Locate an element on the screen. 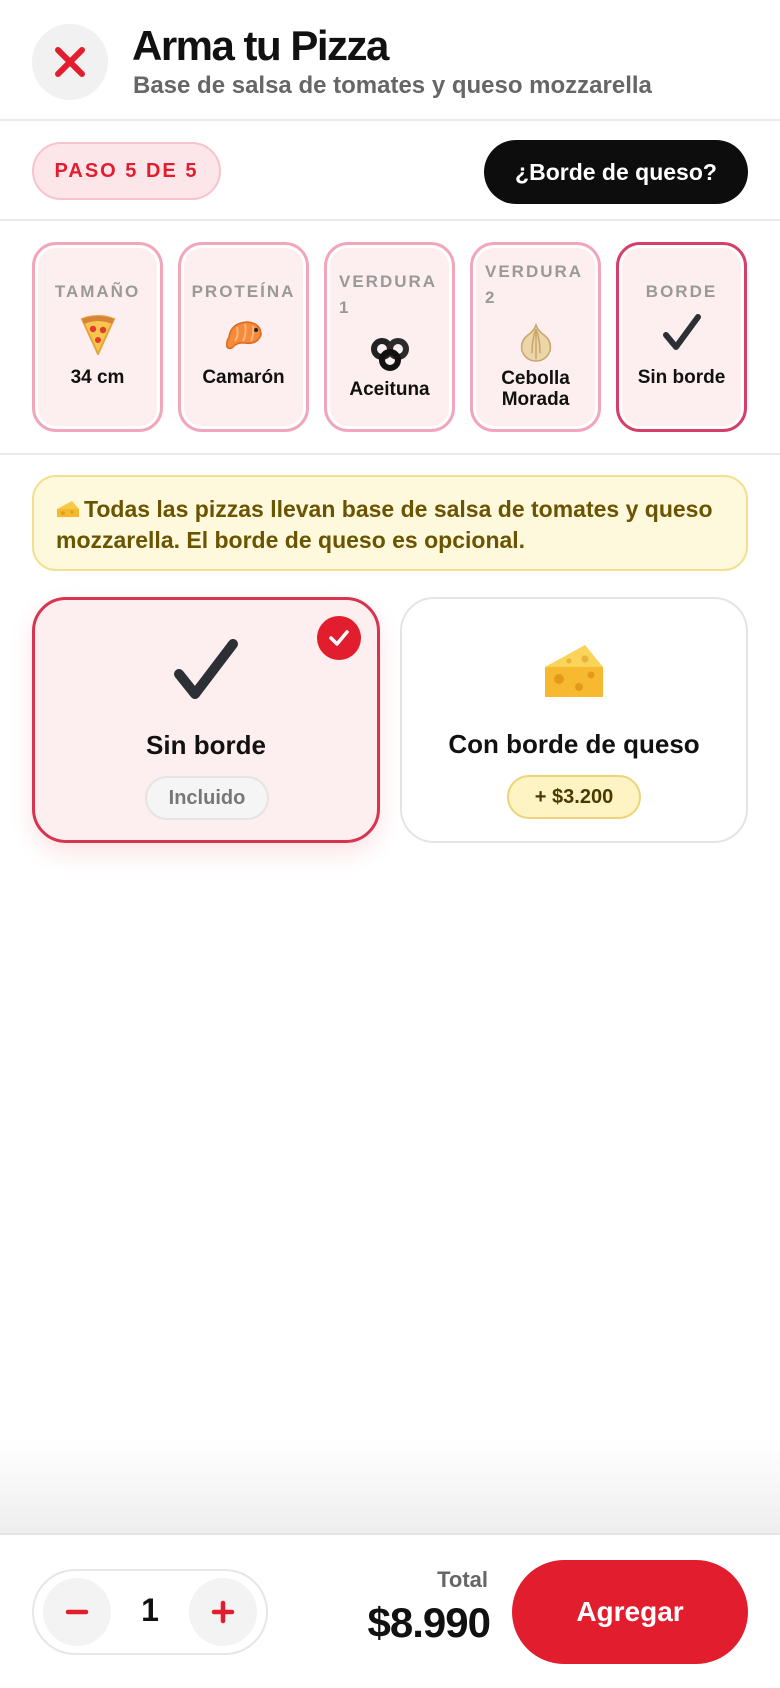 This screenshot has width=780, height=1688. summary-value: Cebolla Morada is located at coordinates (535, 389).